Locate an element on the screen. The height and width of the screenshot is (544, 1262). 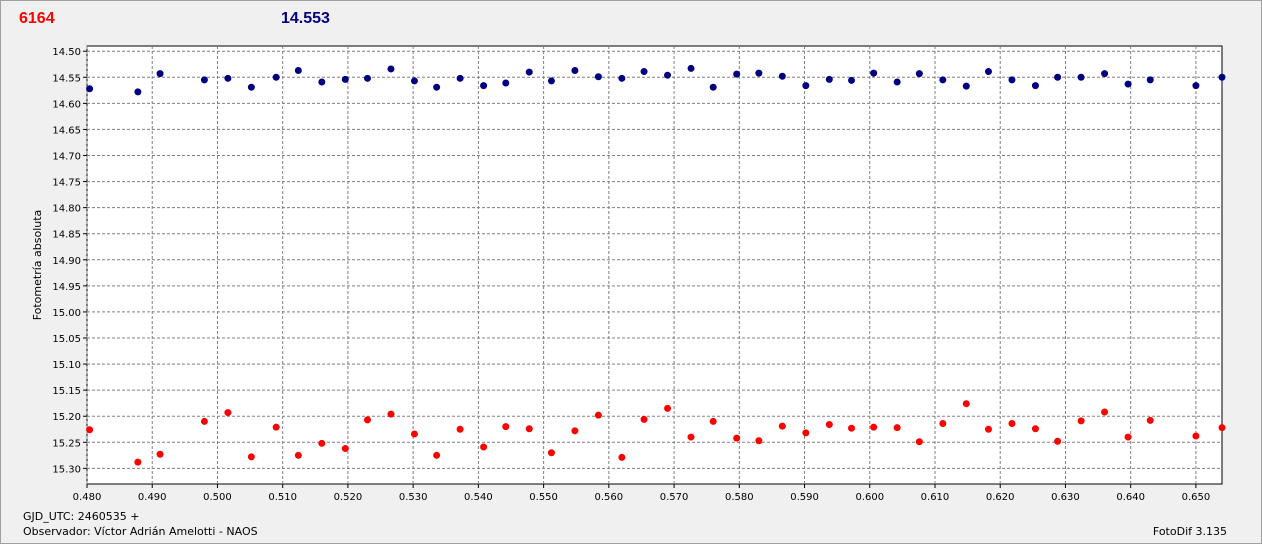
y-tick-label: 14.95 is located at coordinates (66, 287).